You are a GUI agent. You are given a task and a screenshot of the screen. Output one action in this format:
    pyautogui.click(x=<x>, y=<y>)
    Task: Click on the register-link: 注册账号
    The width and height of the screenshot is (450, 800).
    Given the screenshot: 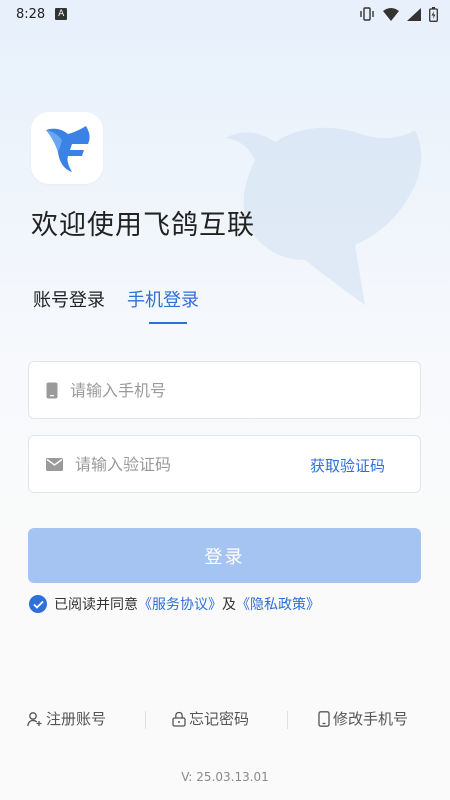 What is the action you would take?
    pyautogui.click(x=66, y=718)
    